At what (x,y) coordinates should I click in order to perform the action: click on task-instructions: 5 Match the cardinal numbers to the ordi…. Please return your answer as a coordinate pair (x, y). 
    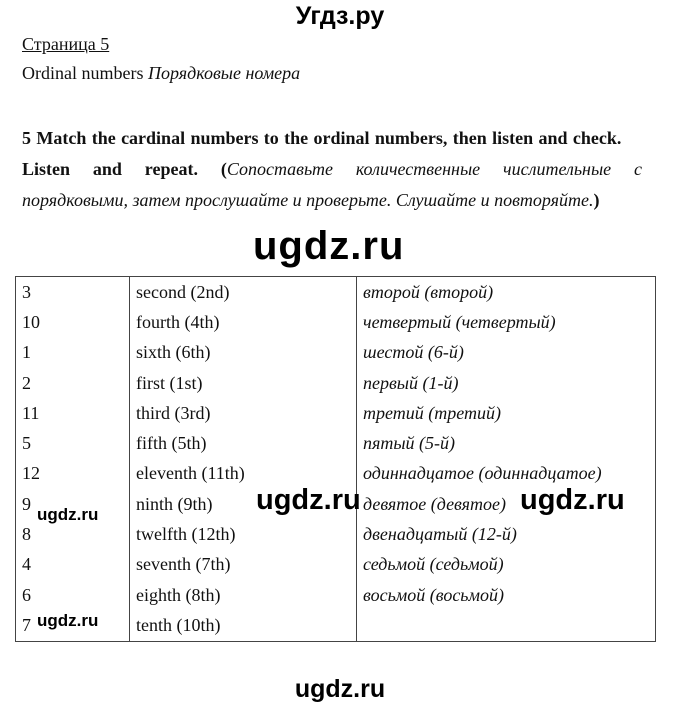
    Looking at the image, I should click on (332, 169).